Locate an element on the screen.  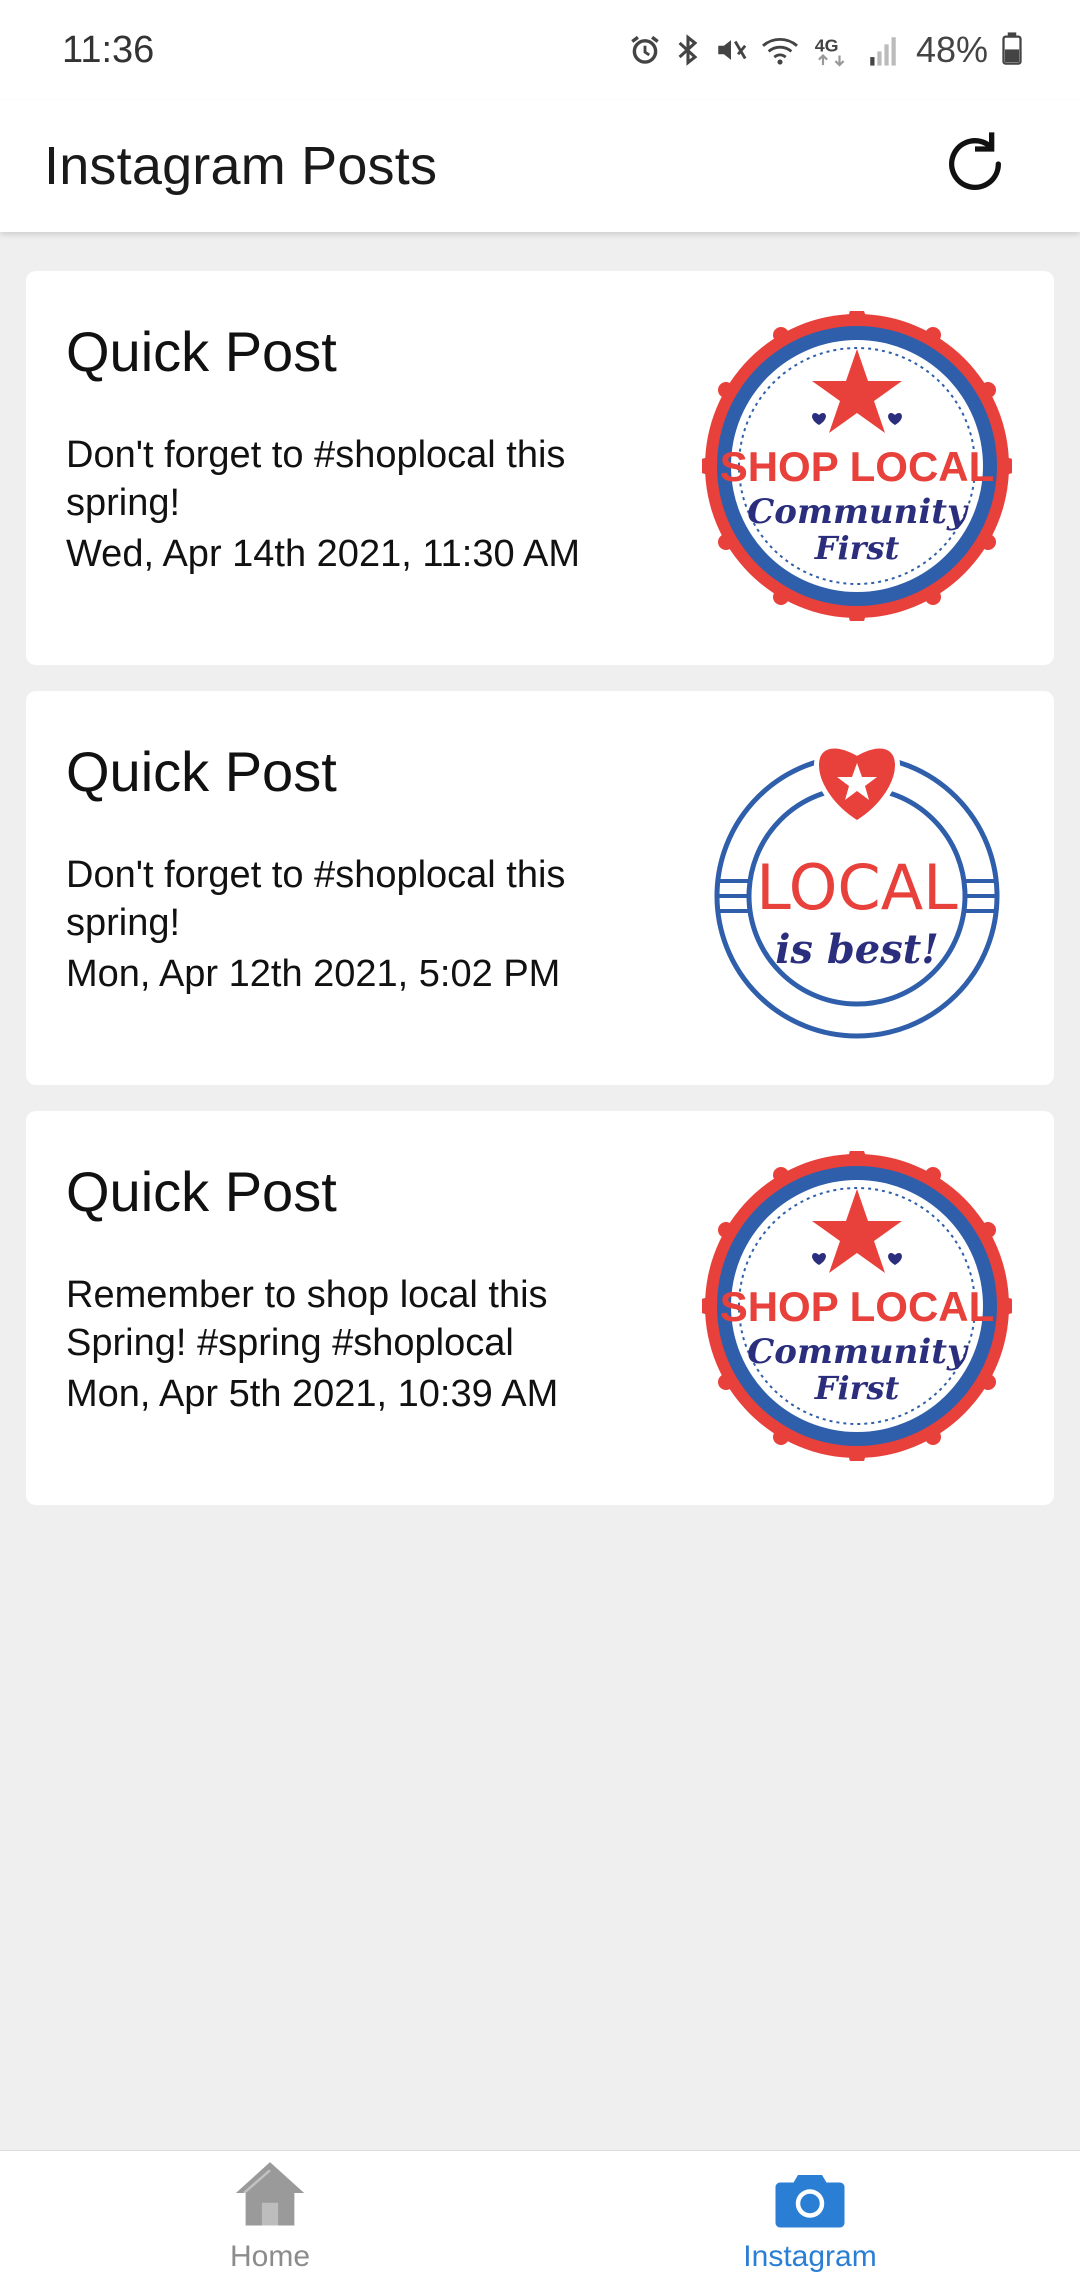
badge-line1: LOCAL is located at coordinates (857, 887).